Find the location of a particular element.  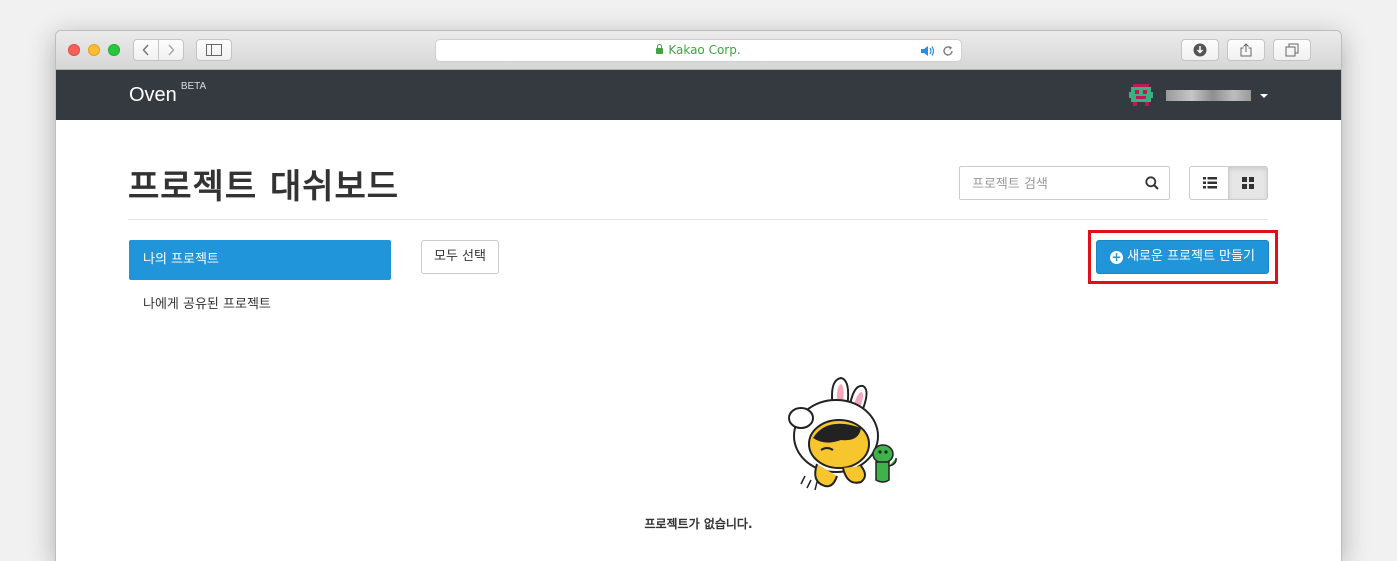

list-icon is located at coordinates (1210, 183).